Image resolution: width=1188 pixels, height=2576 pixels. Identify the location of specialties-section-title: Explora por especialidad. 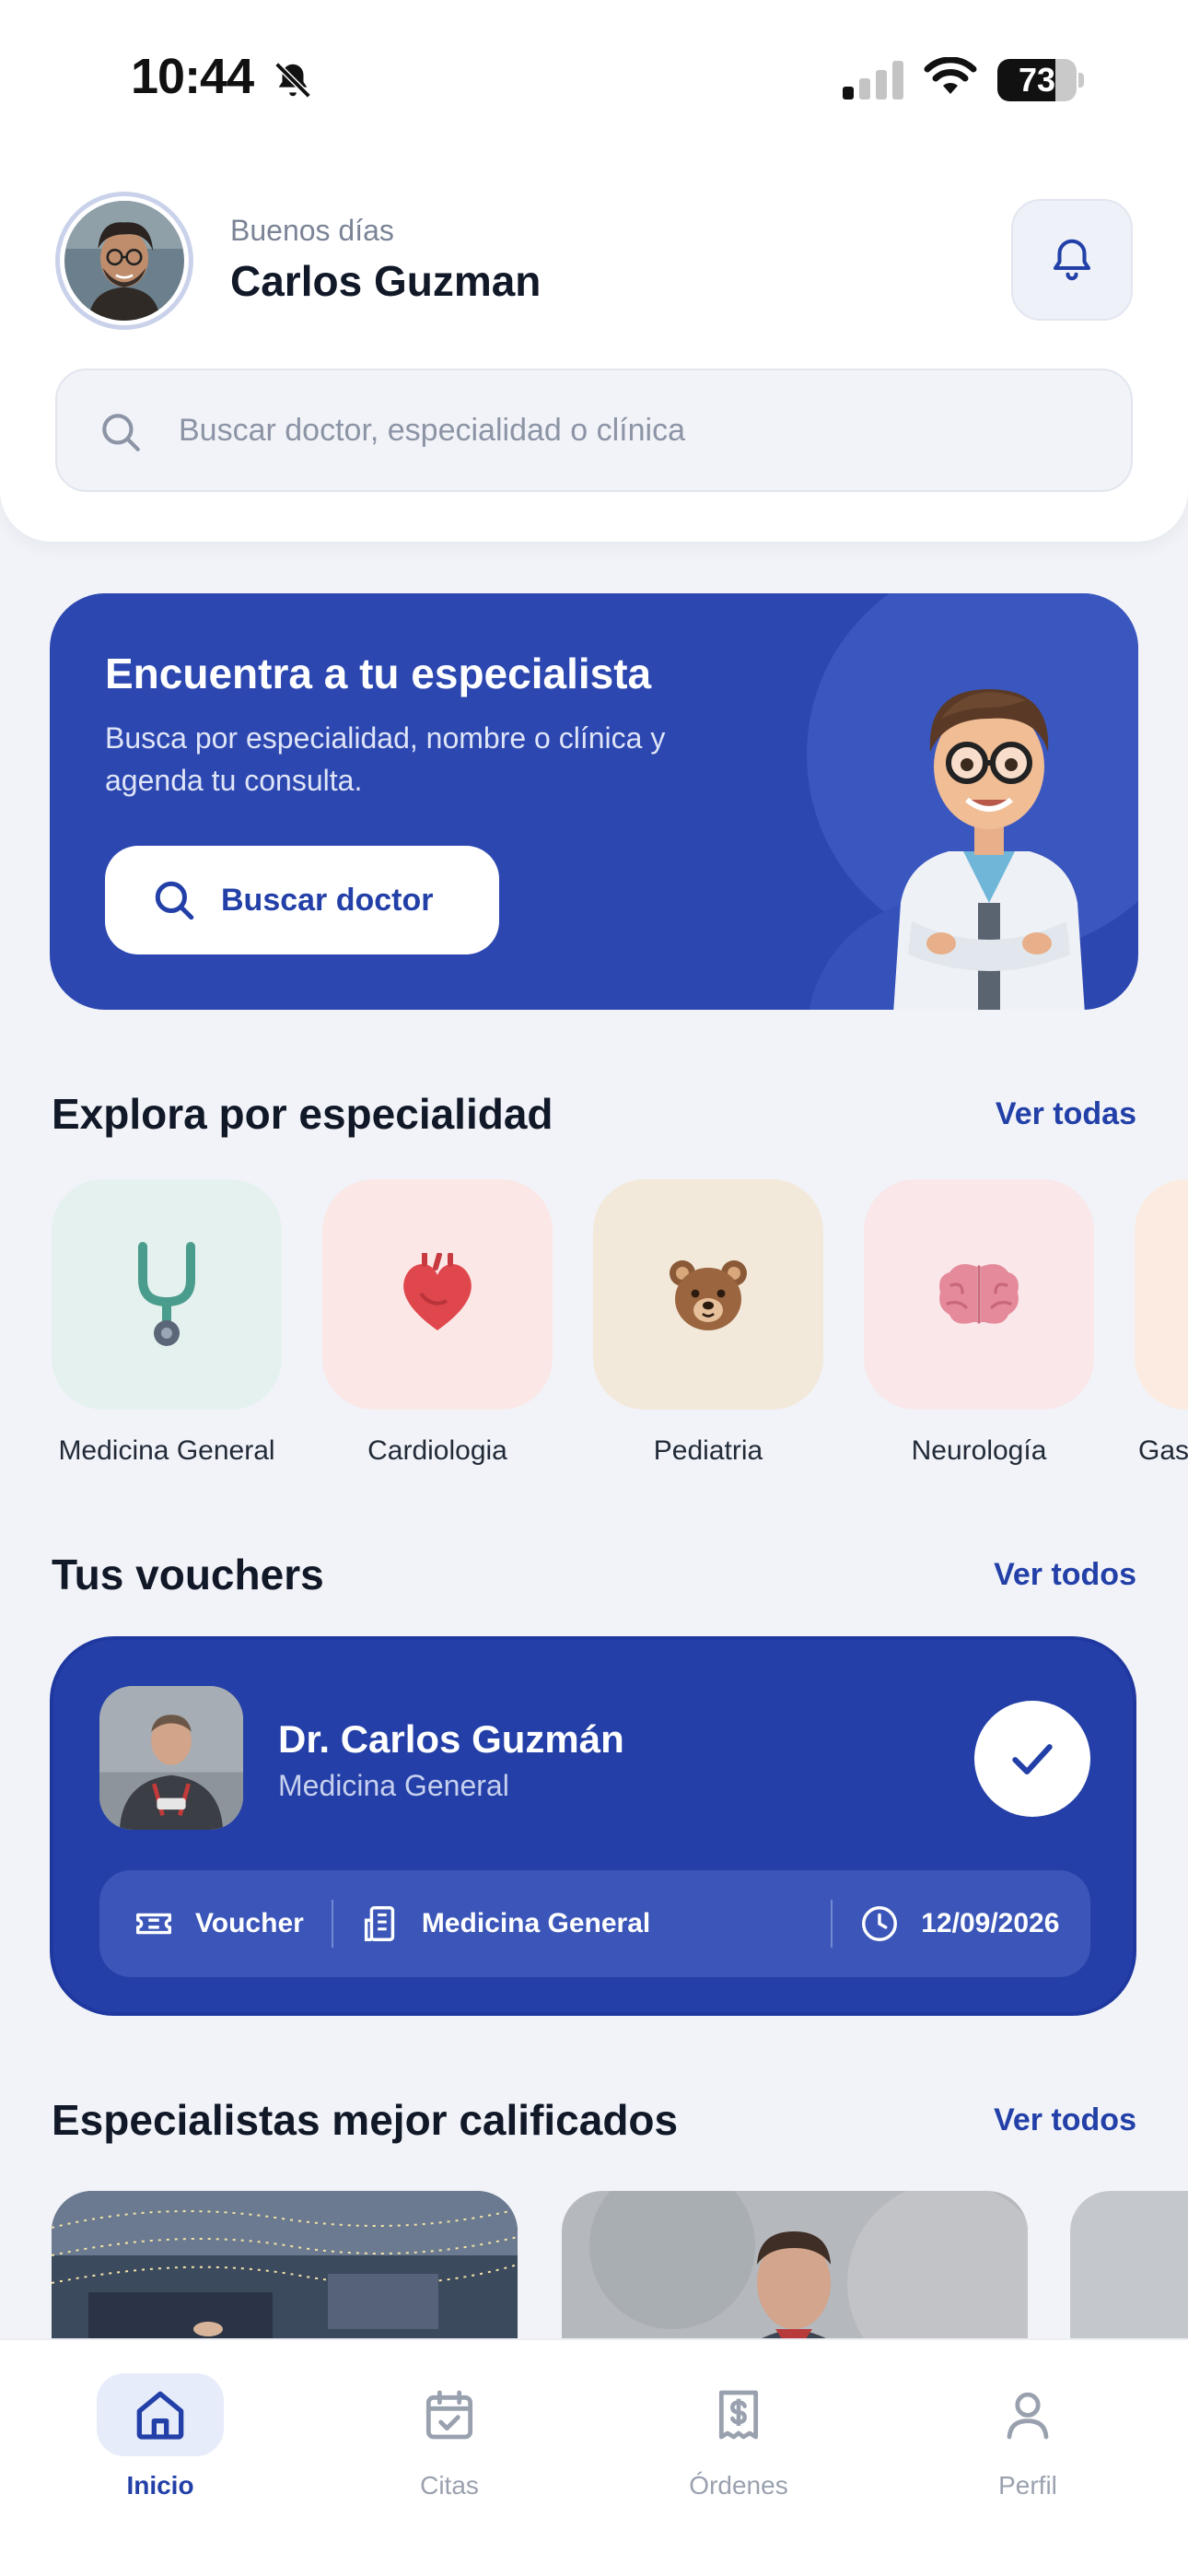
(302, 1114).